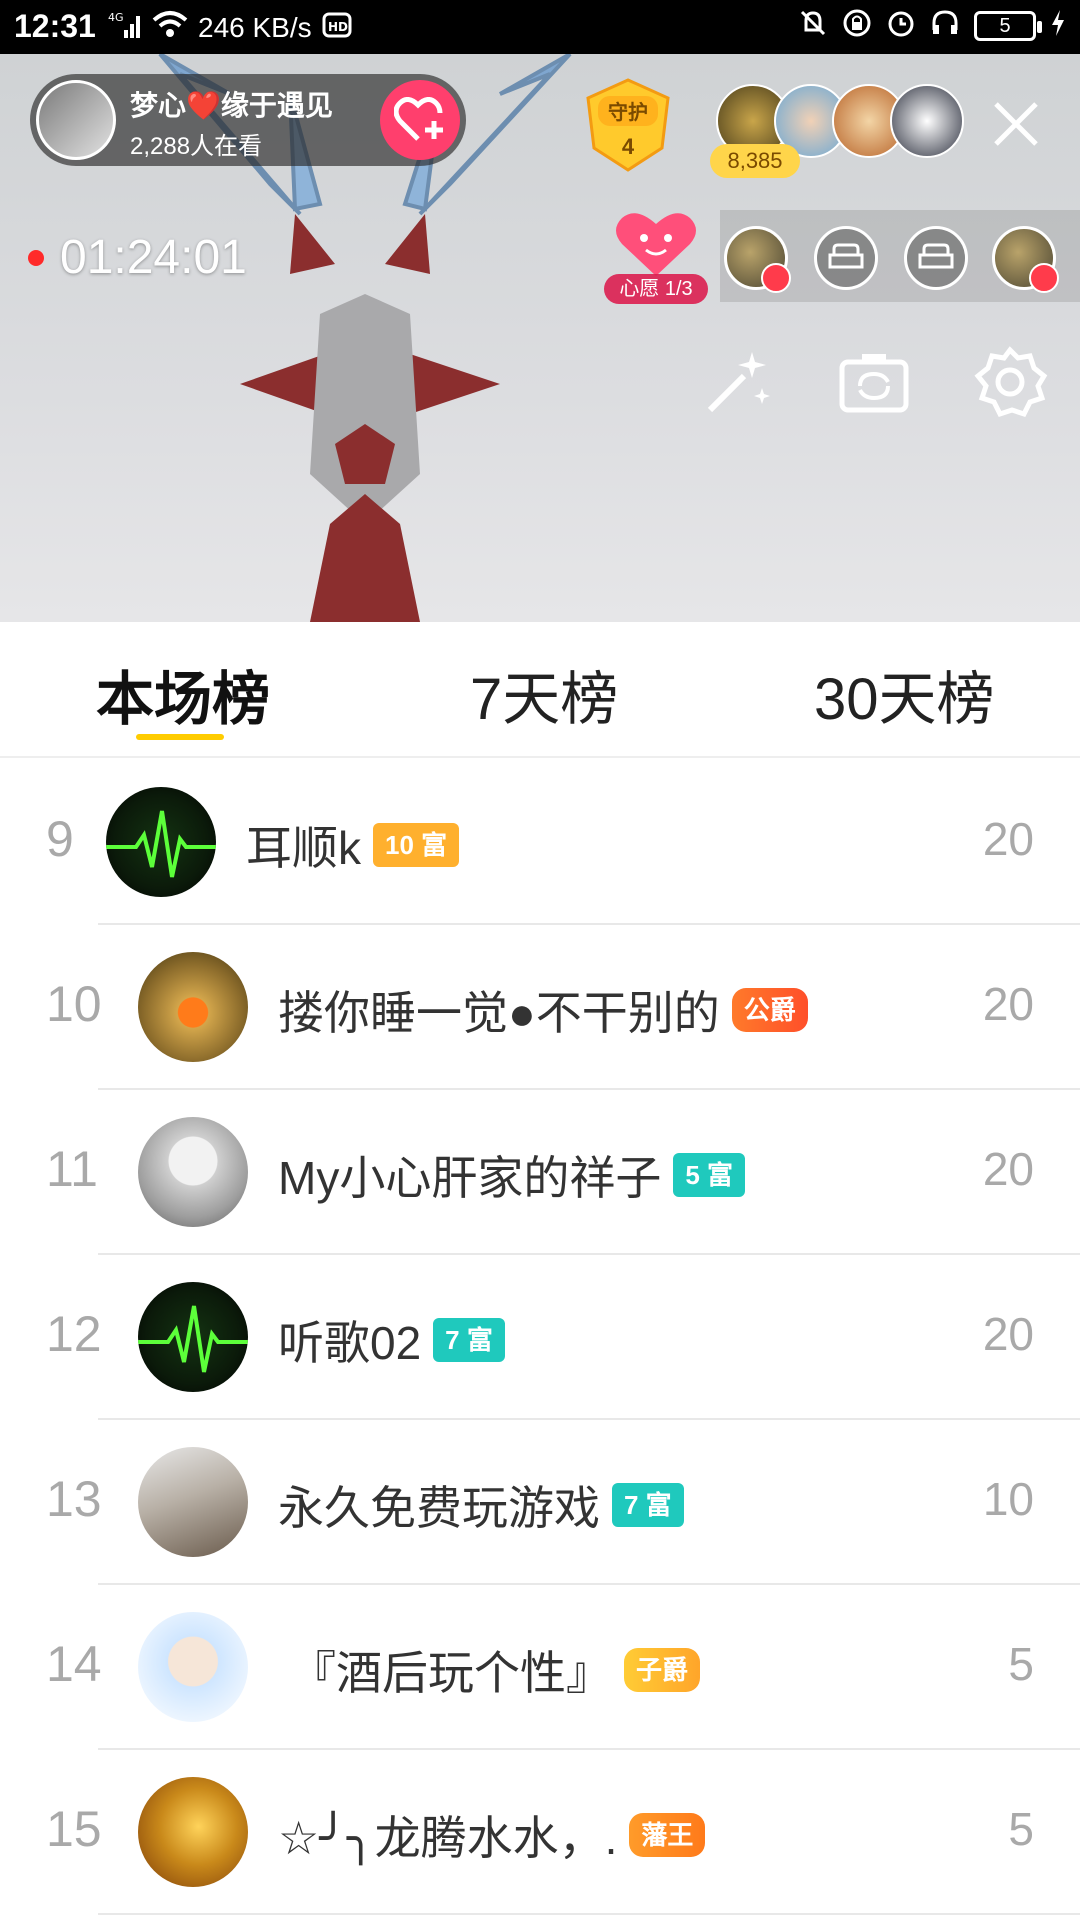 The image size is (1080, 1920). I want to click on divider, so click(589, 1914).